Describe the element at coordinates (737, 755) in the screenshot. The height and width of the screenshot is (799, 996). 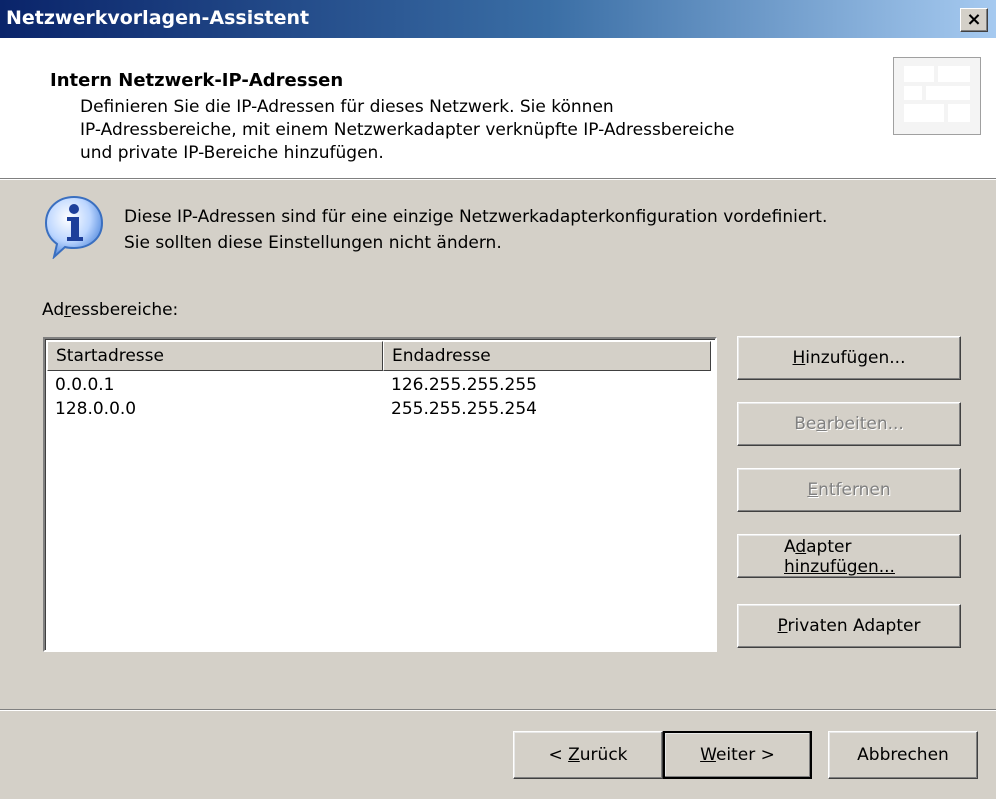
I see `next-button: Weiter >` at that location.